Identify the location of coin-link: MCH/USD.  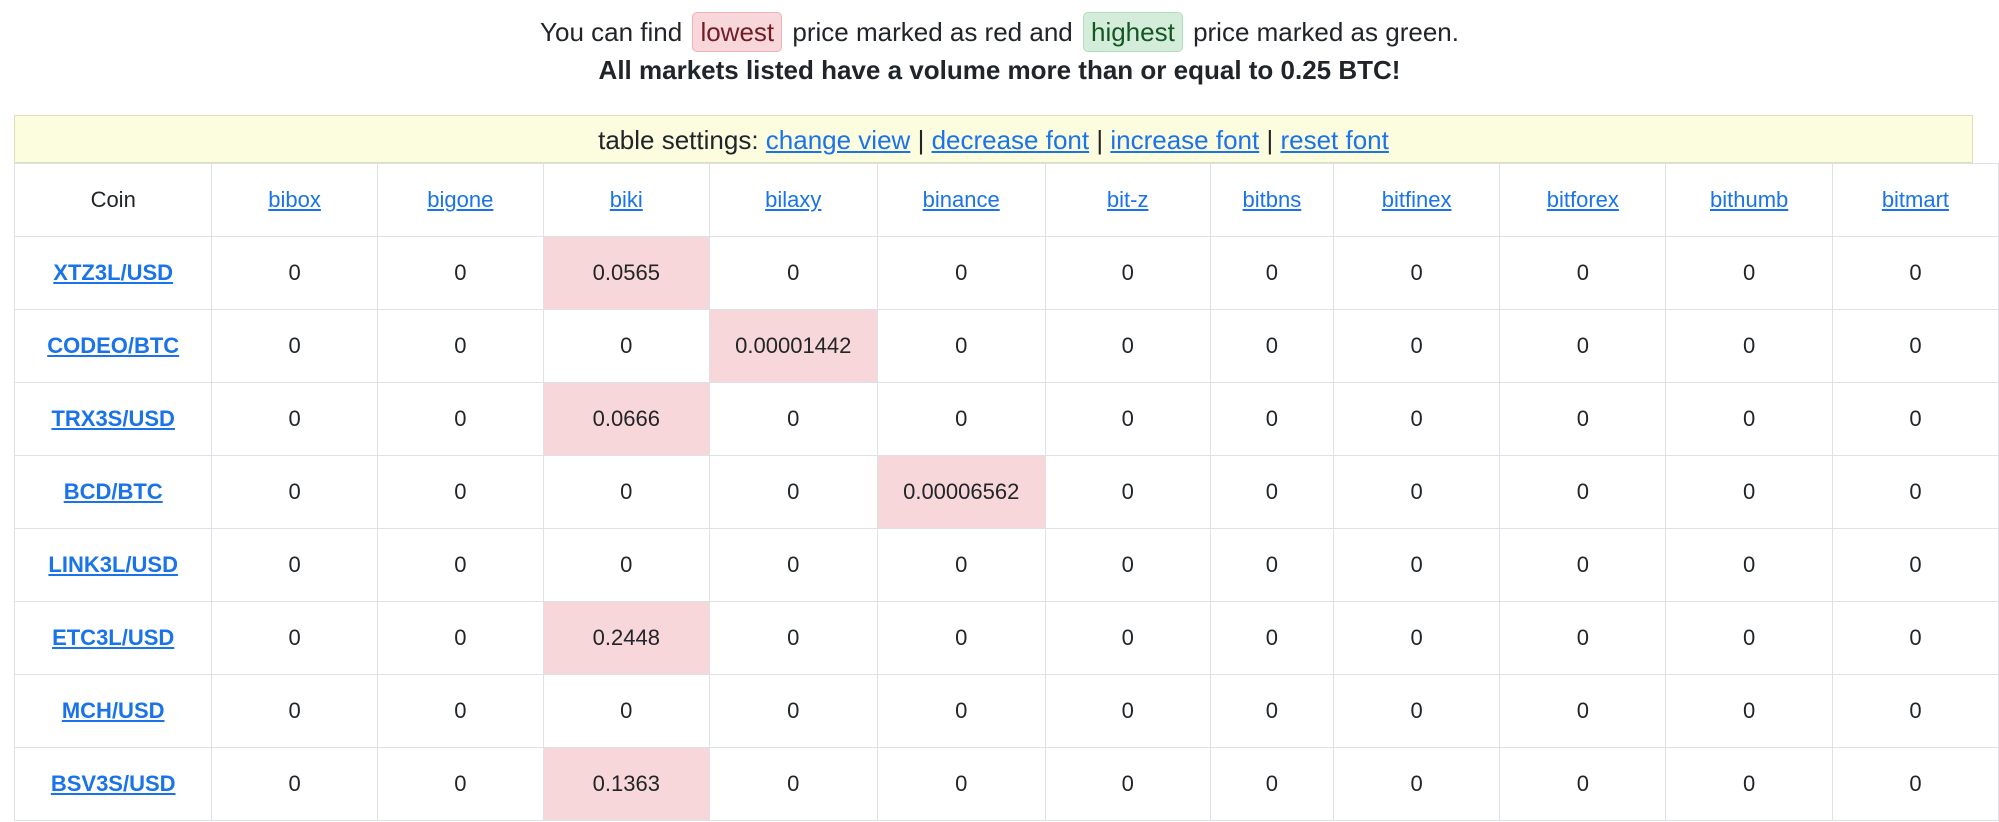
(113, 710).